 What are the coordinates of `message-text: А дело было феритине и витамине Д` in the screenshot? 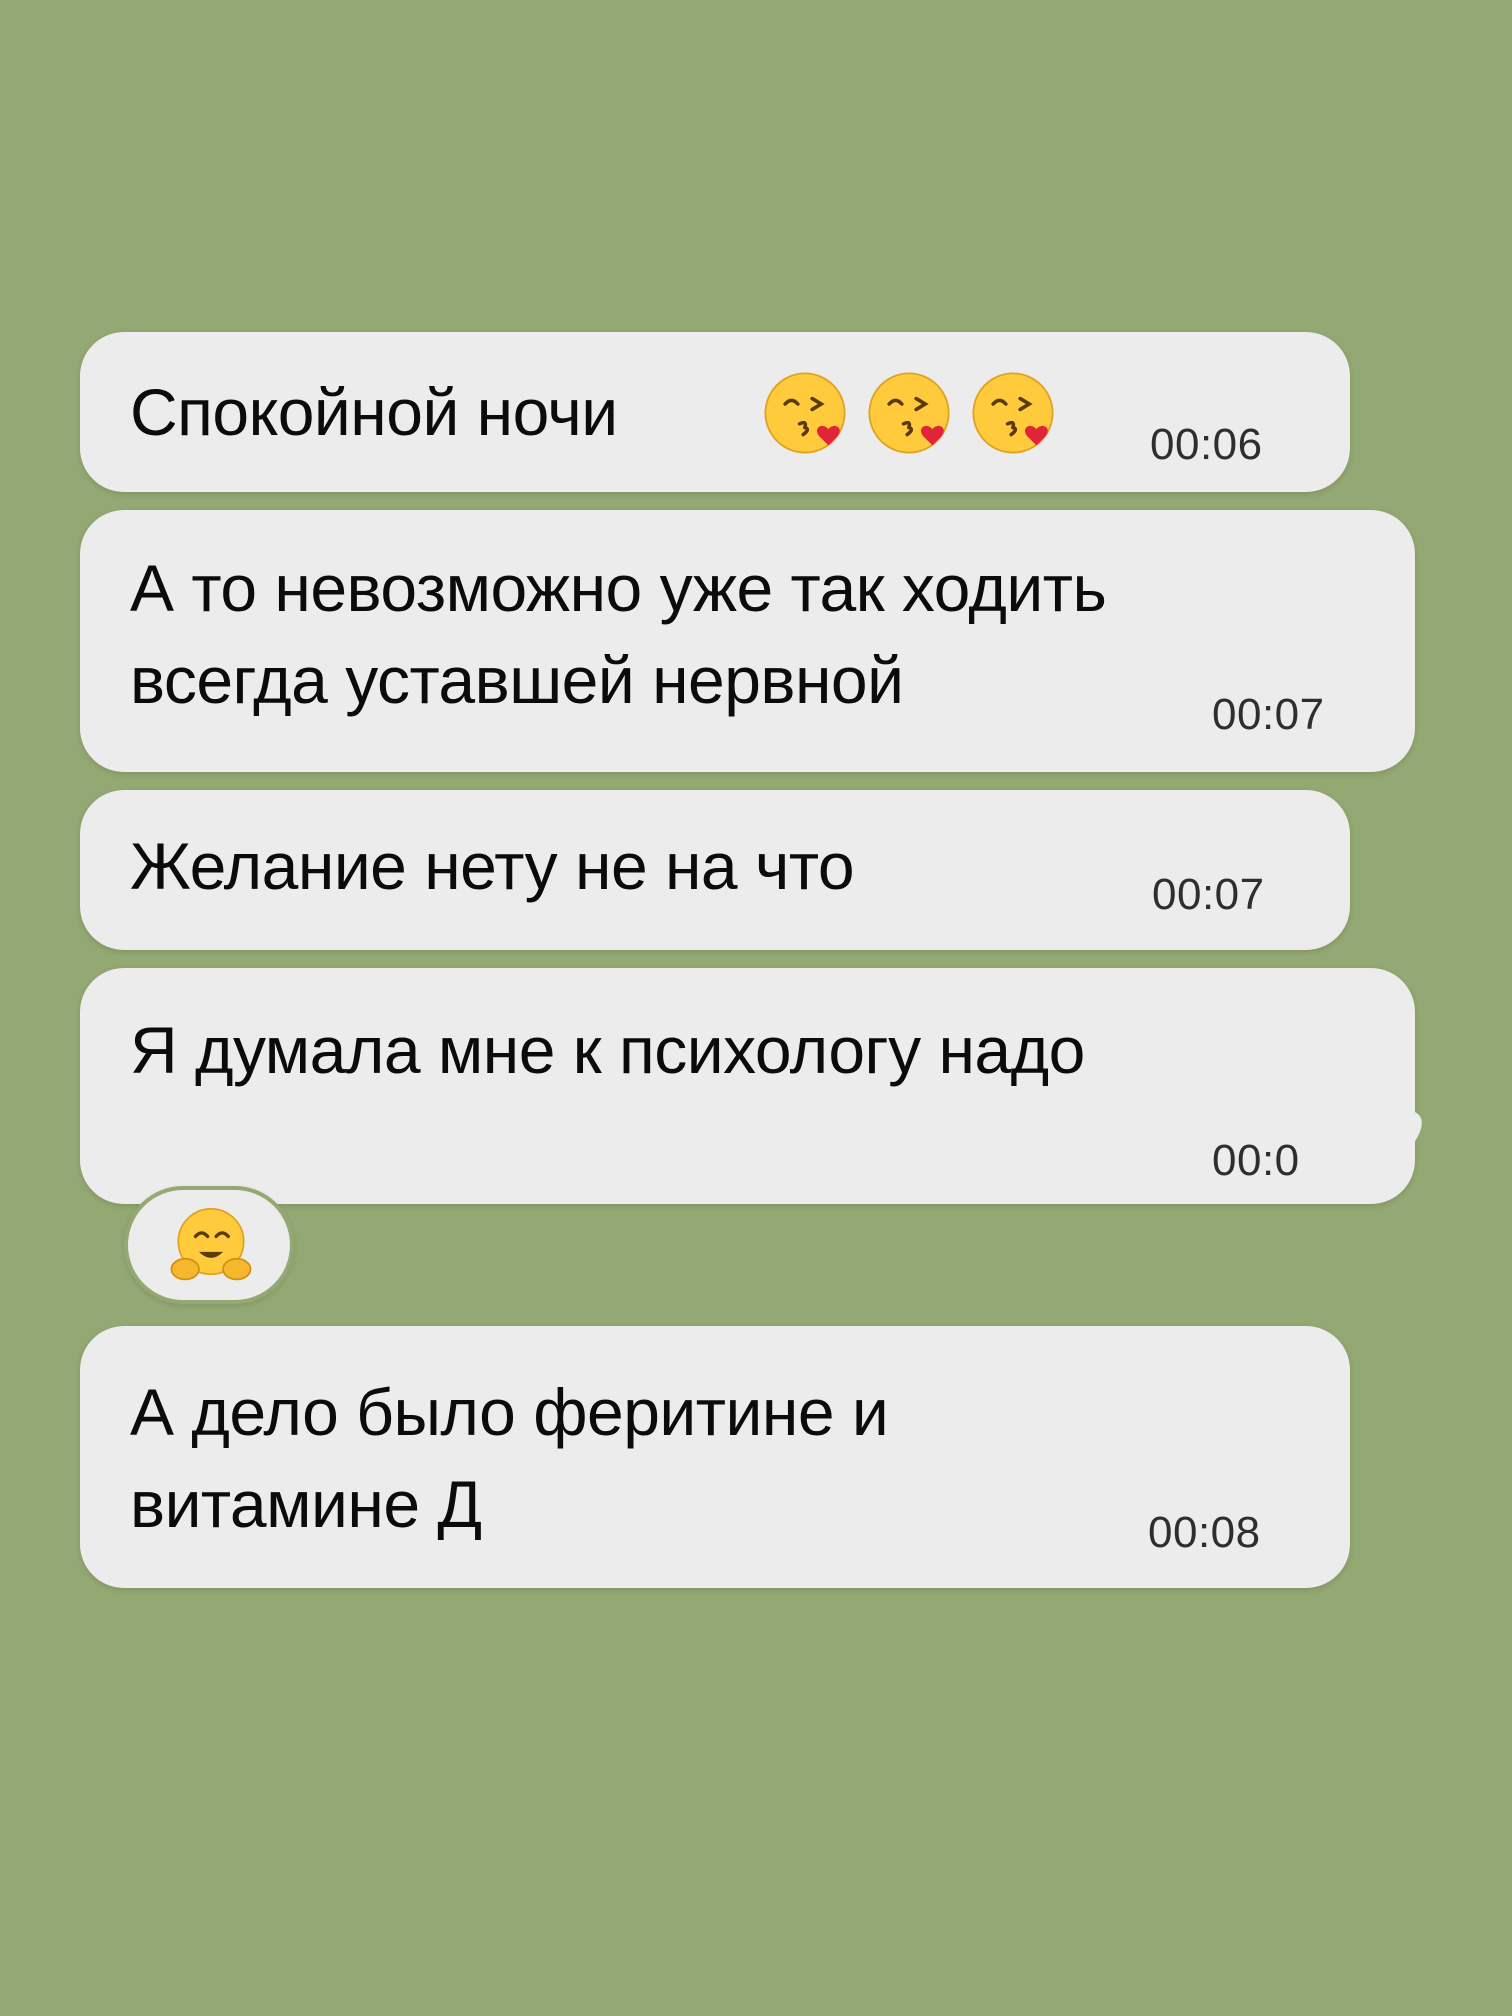 It's located at (509, 1458).